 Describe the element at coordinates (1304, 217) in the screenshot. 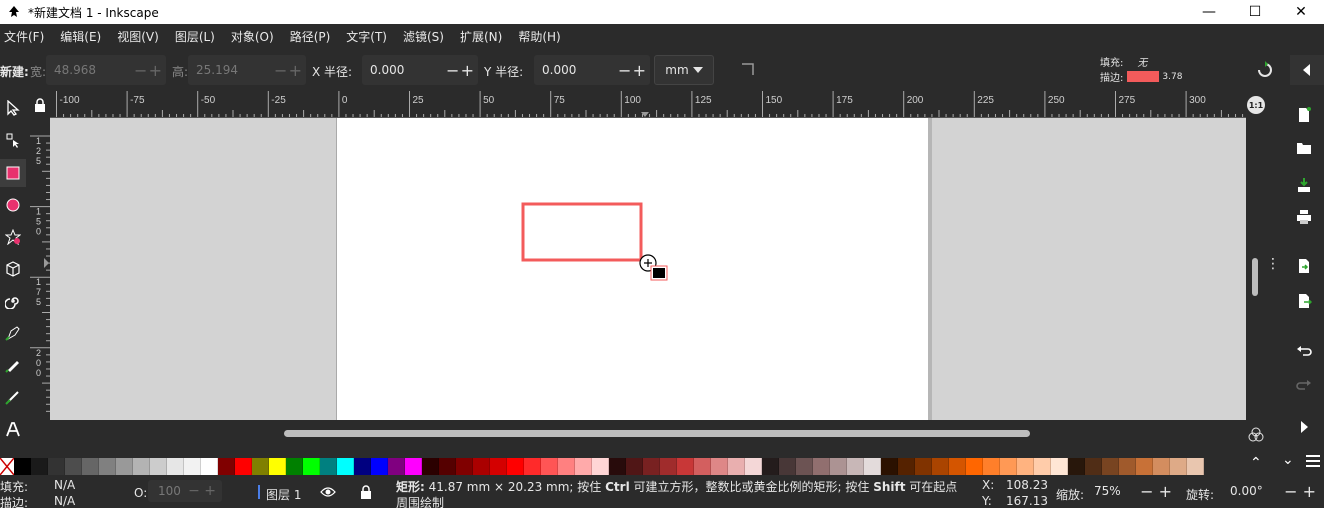

I see `print-button` at that location.